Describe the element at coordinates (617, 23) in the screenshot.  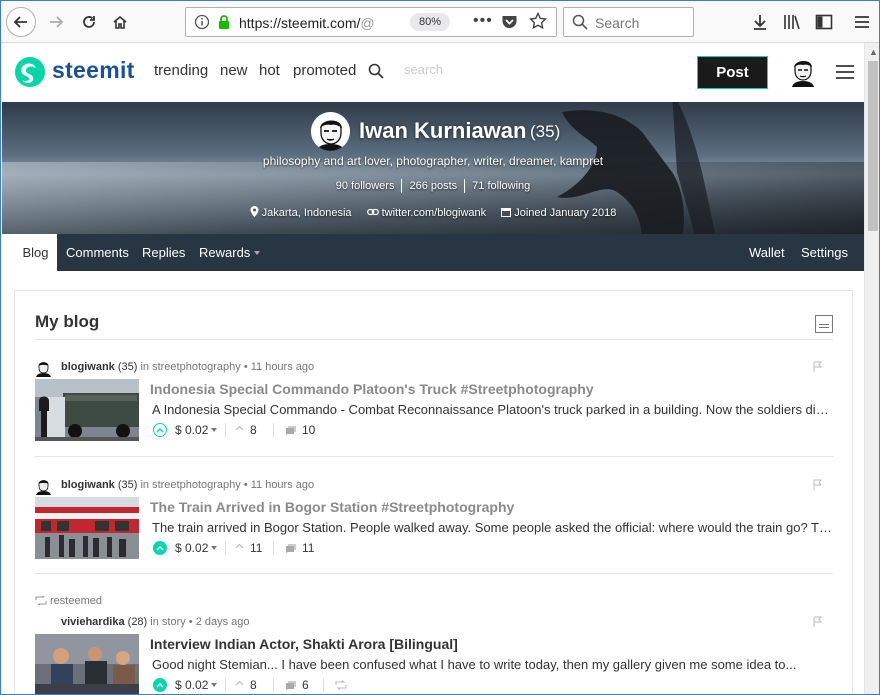
I see `browser-search-placeholder: Search` at that location.